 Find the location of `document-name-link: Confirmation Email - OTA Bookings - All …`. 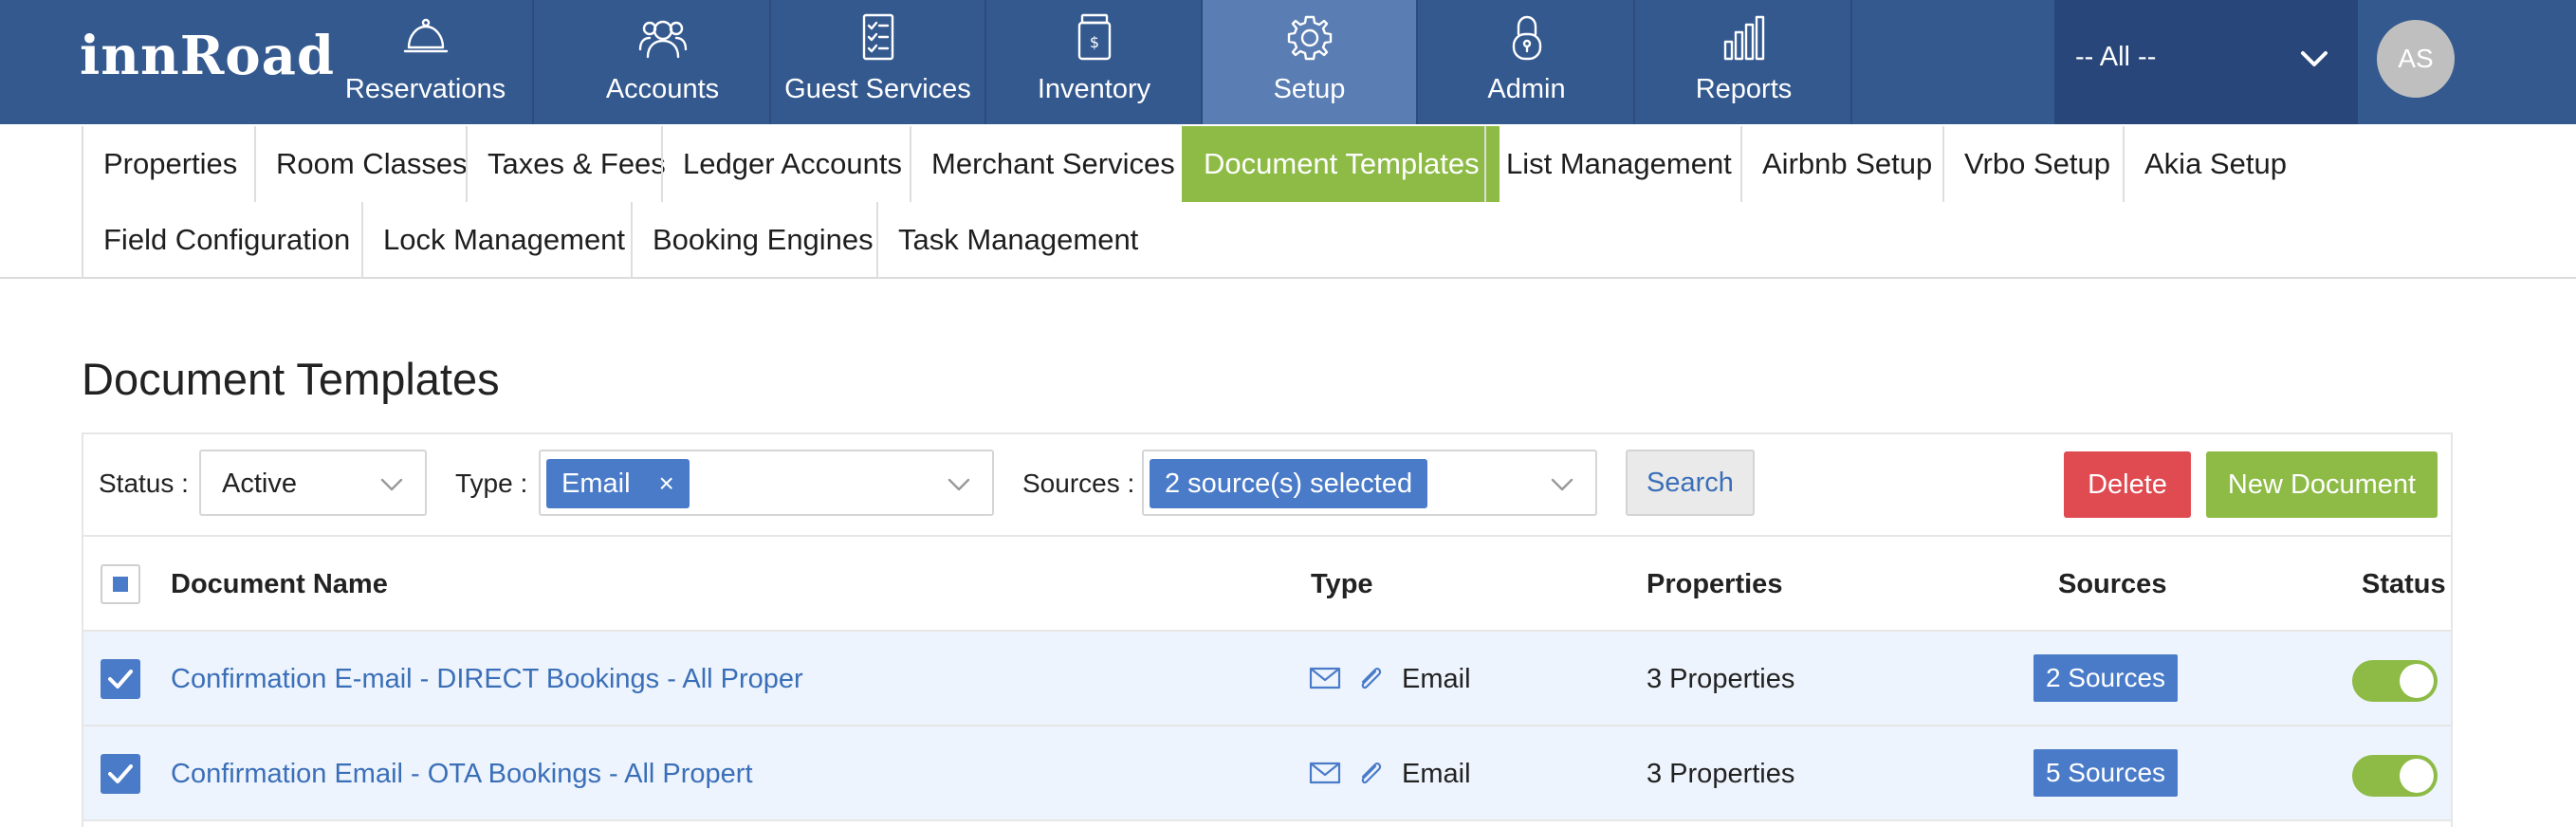

document-name-link: Confirmation Email - OTA Bookings - All … is located at coordinates (462, 774).